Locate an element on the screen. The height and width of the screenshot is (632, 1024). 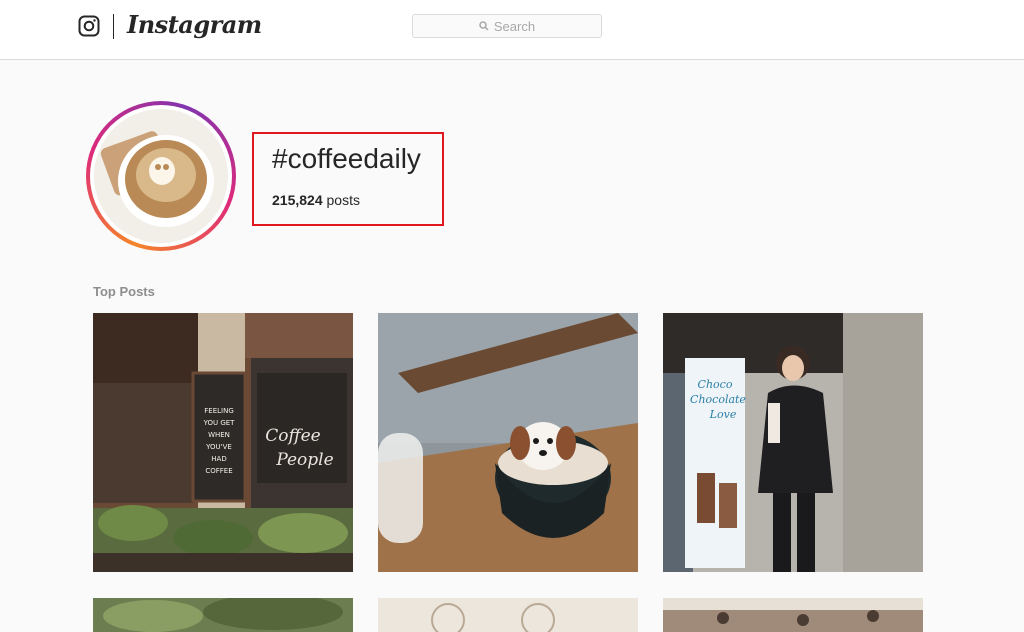
instagram-camera-icon is located at coordinates (89, 26).